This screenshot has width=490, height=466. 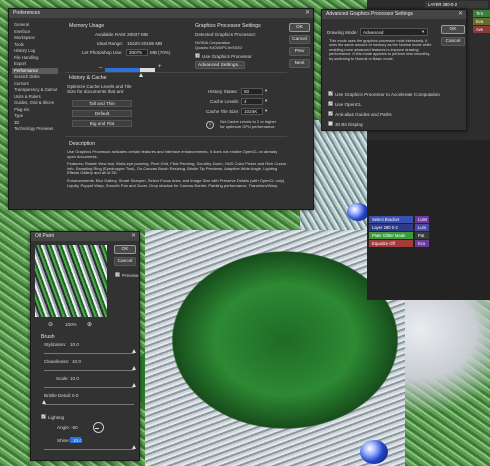 I want to click on angle-dial, so click(x=98, y=427).